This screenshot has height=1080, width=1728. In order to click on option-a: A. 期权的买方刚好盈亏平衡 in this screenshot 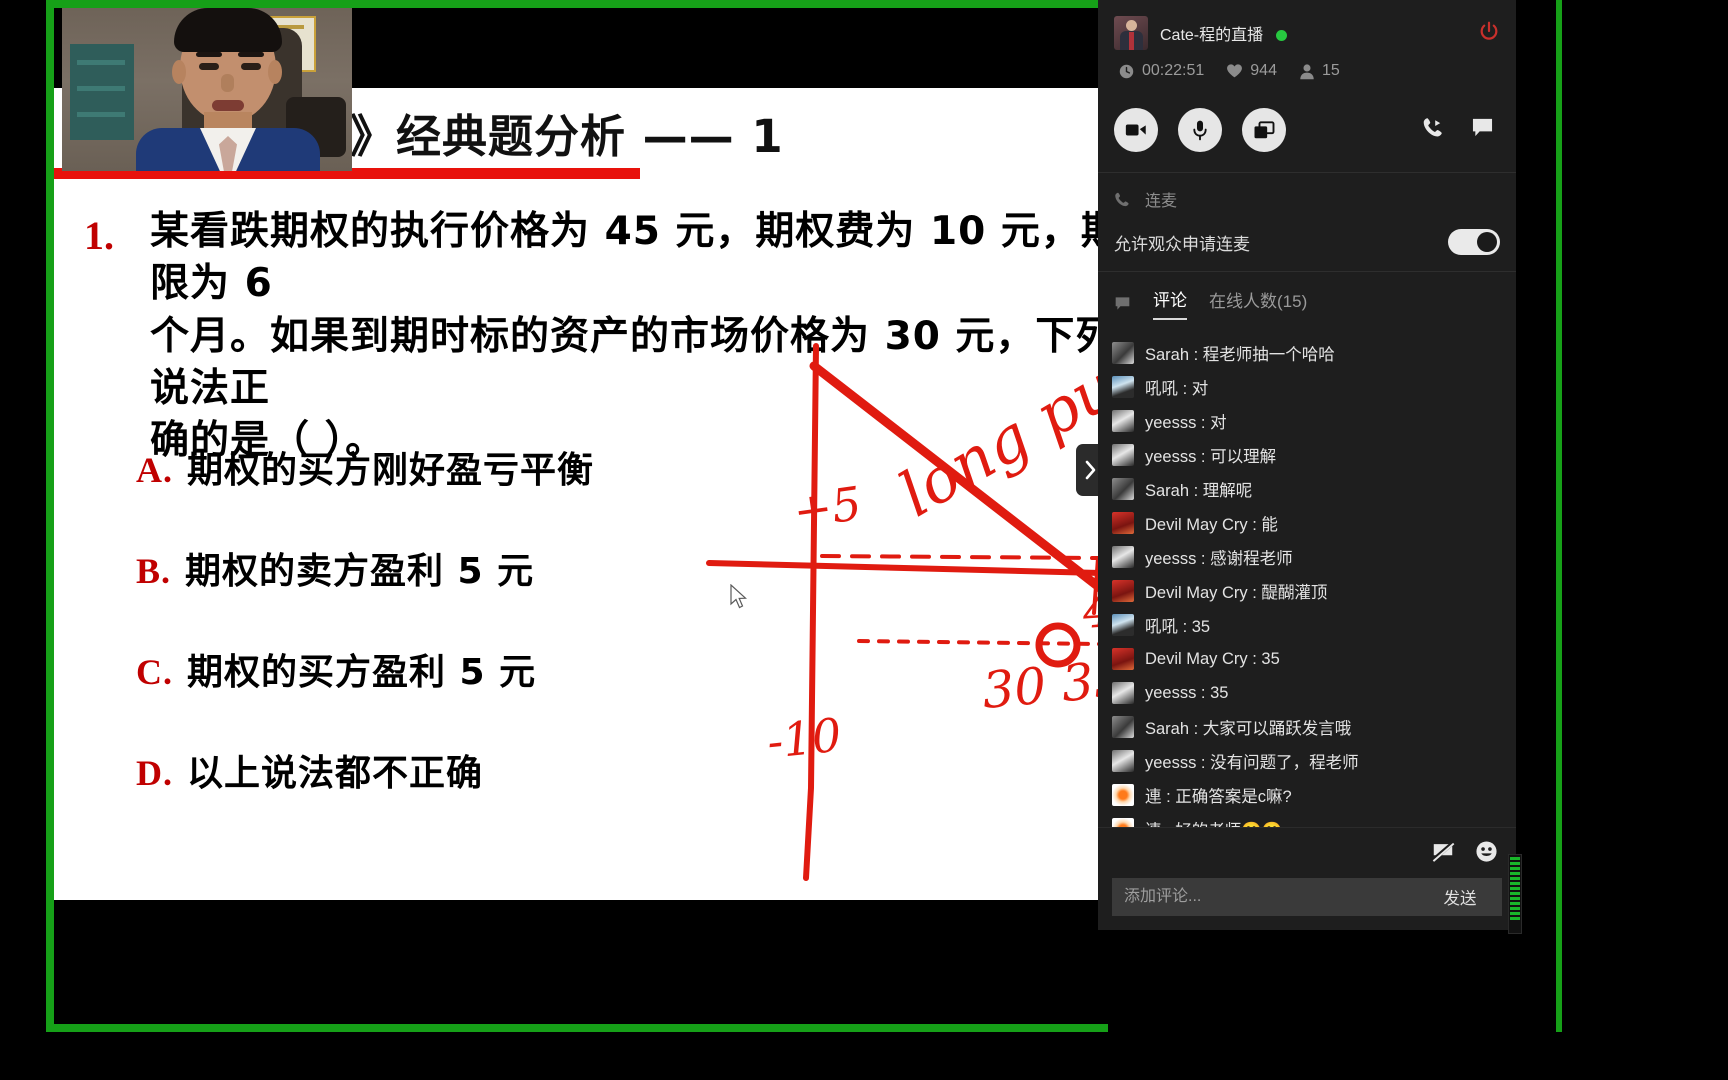, I will do `click(365, 467)`.